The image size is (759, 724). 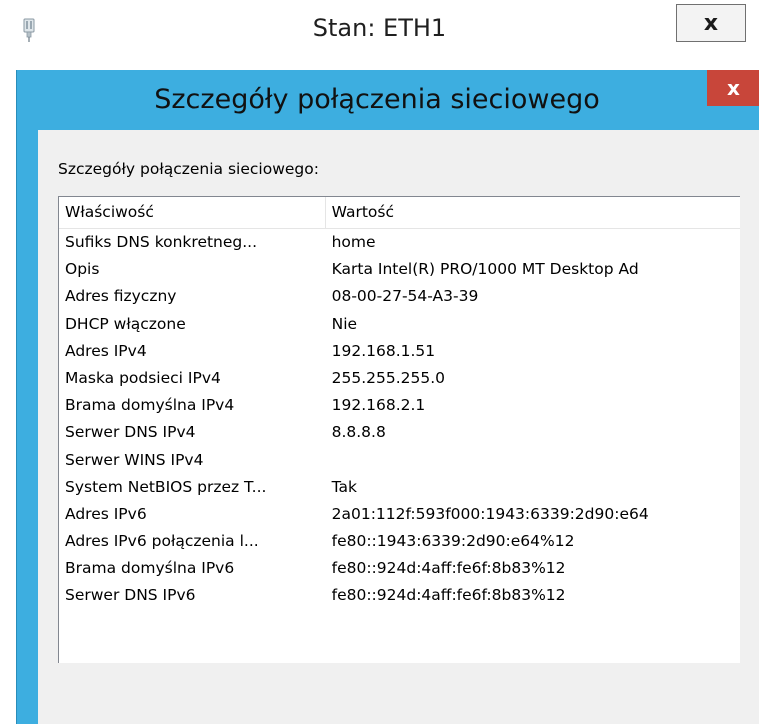 What do you see at coordinates (192, 212) in the screenshot?
I see `column-header-property: Właściwość` at bounding box center [192, 212].